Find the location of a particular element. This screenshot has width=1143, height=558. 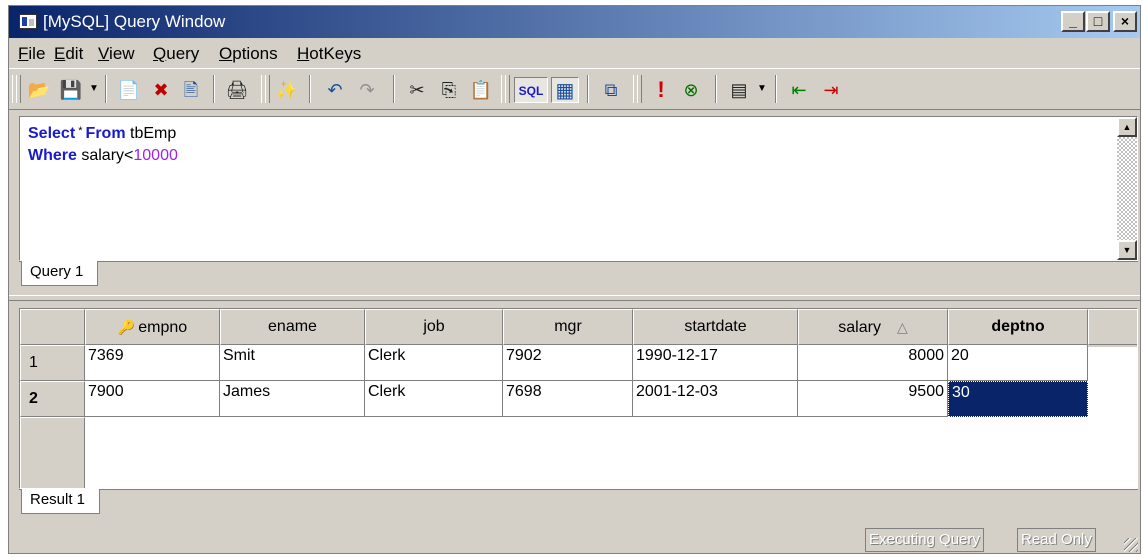

sql-keyword: Where is located at coordinates (52, 155).